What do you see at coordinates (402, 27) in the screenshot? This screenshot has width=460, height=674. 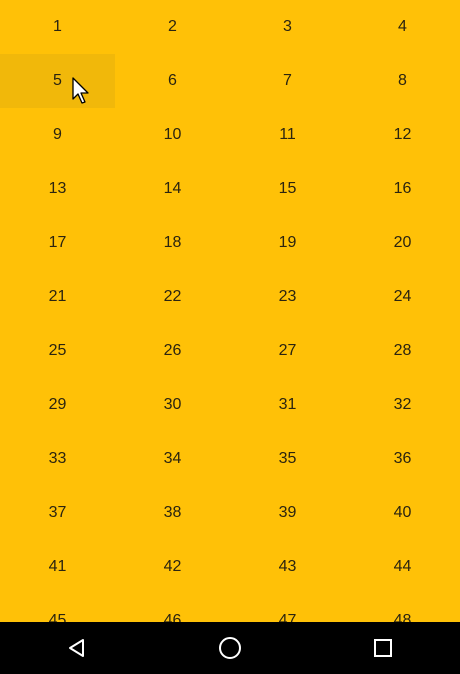 I see `grid-item-4: 4` at bounding box center [402, 27].